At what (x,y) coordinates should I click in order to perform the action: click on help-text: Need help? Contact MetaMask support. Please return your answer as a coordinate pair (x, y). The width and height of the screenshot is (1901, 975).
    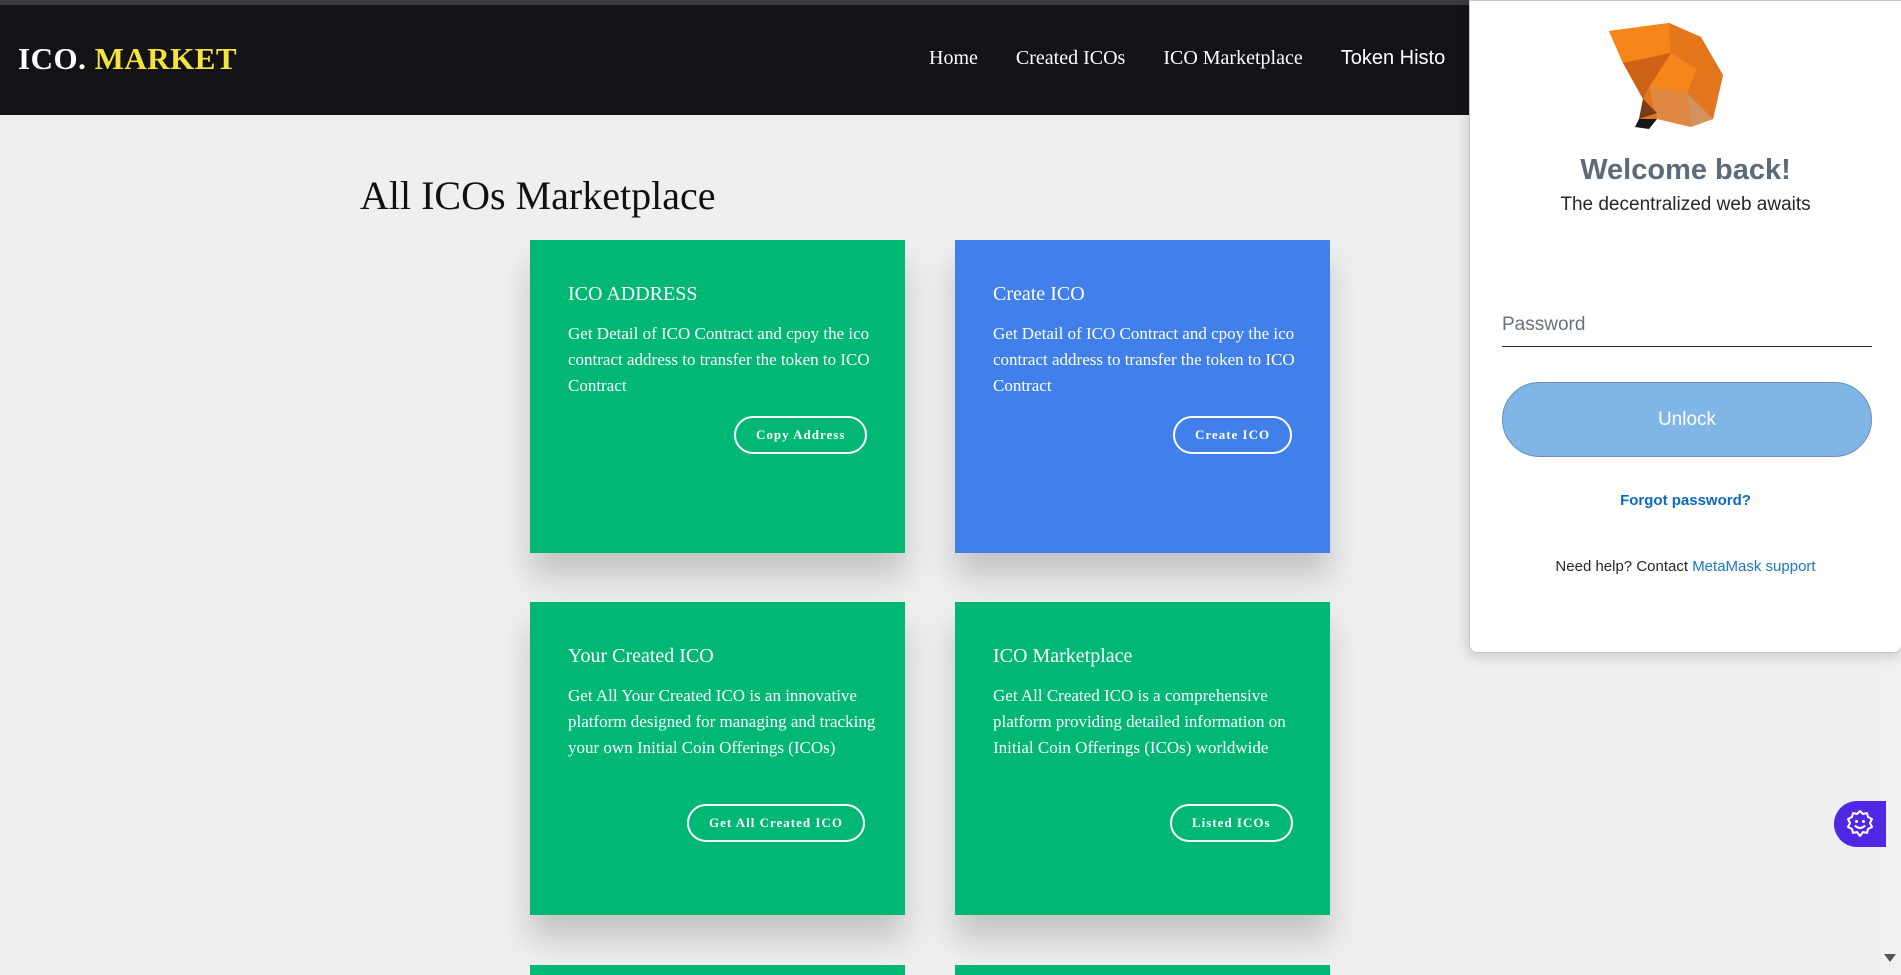
    Looking at the image, I should click on (1685, 566).